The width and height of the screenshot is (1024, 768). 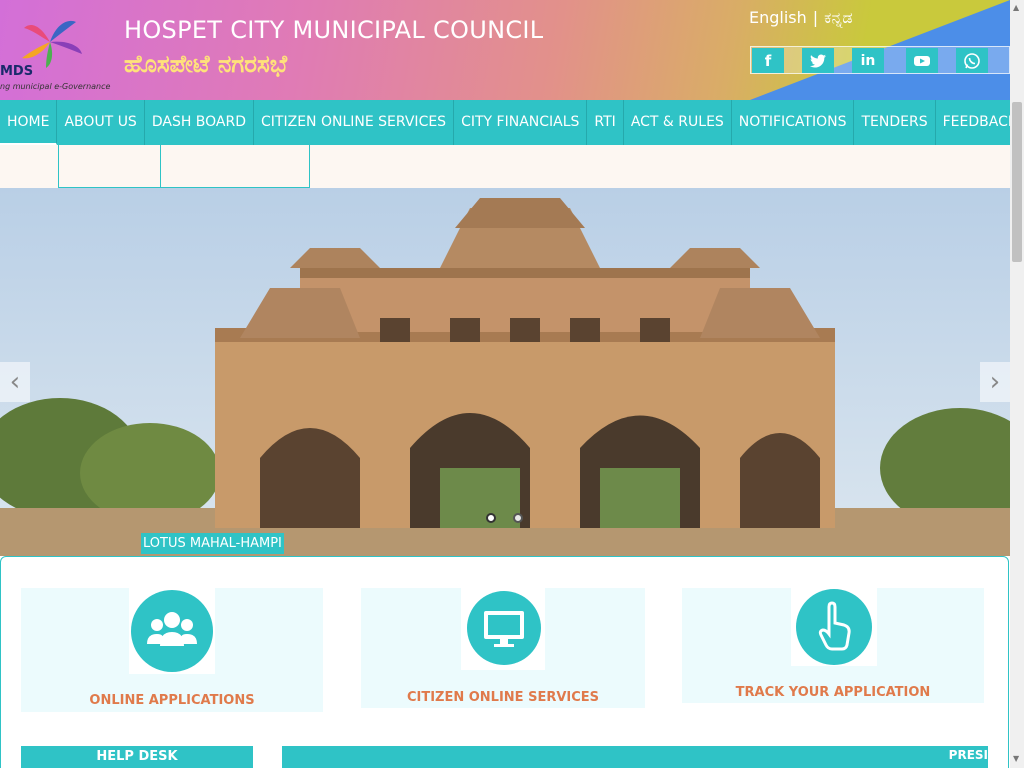 I want to click on nav-about-us: ABOUT US, so click(x=101, y=122).